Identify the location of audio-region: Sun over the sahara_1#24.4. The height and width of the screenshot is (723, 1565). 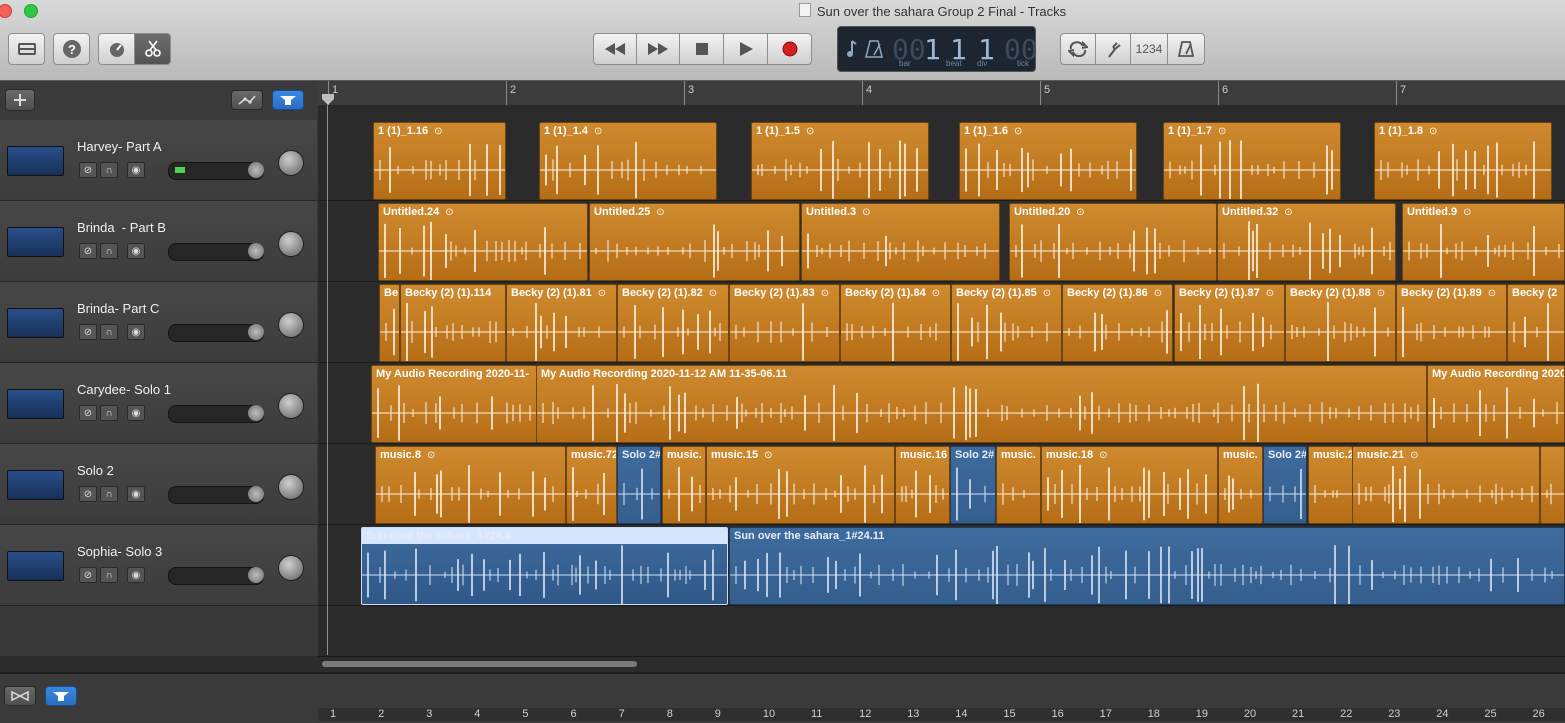
(544, 566).